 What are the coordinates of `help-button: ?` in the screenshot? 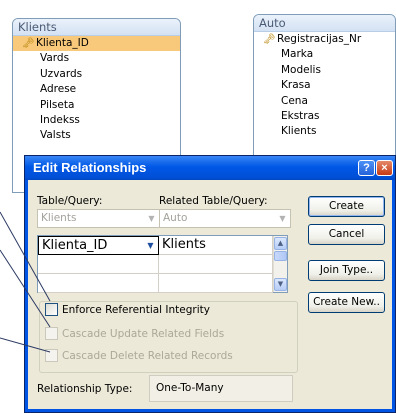 It's located at (366, 168).